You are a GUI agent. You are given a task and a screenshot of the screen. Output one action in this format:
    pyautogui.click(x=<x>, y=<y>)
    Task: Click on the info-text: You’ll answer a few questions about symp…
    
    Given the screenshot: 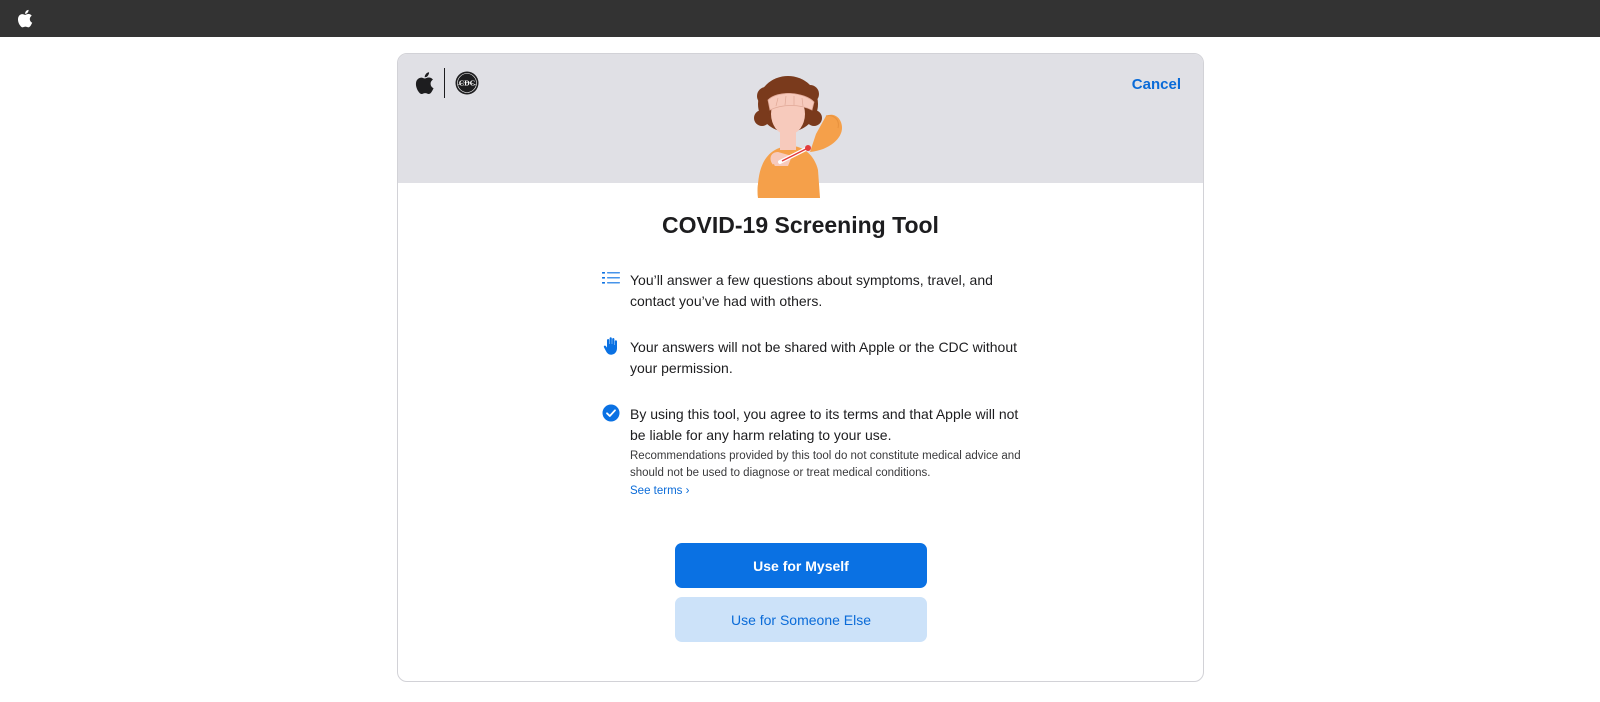 What is the action you would take?
    pyautogui.click(x=811, y=290)
    